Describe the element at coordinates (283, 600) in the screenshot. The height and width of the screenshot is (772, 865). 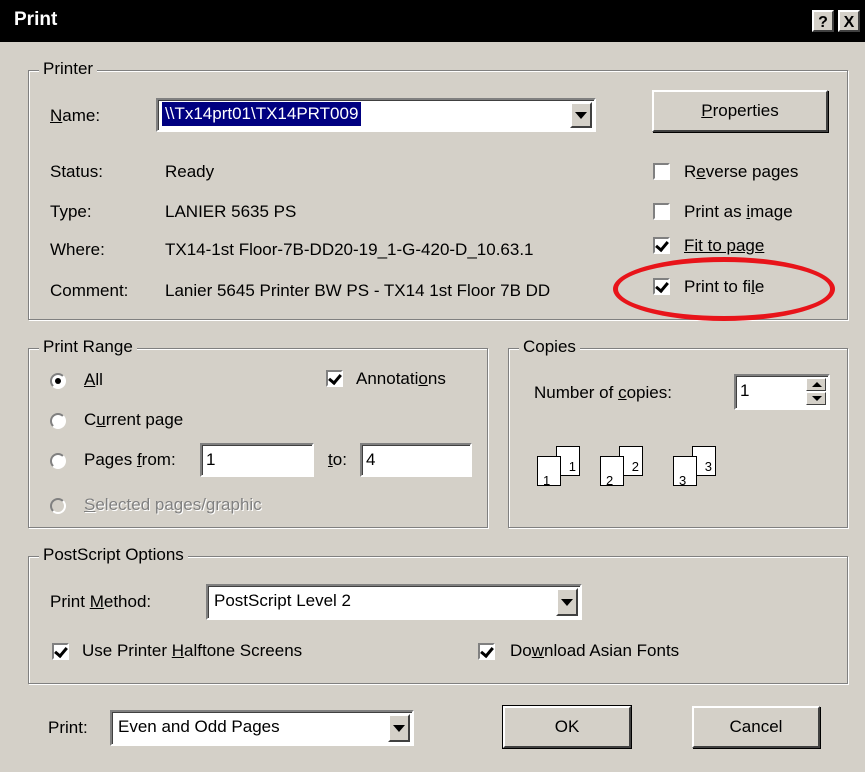
I see `print-method-value: PostScript Level 2` at that location.